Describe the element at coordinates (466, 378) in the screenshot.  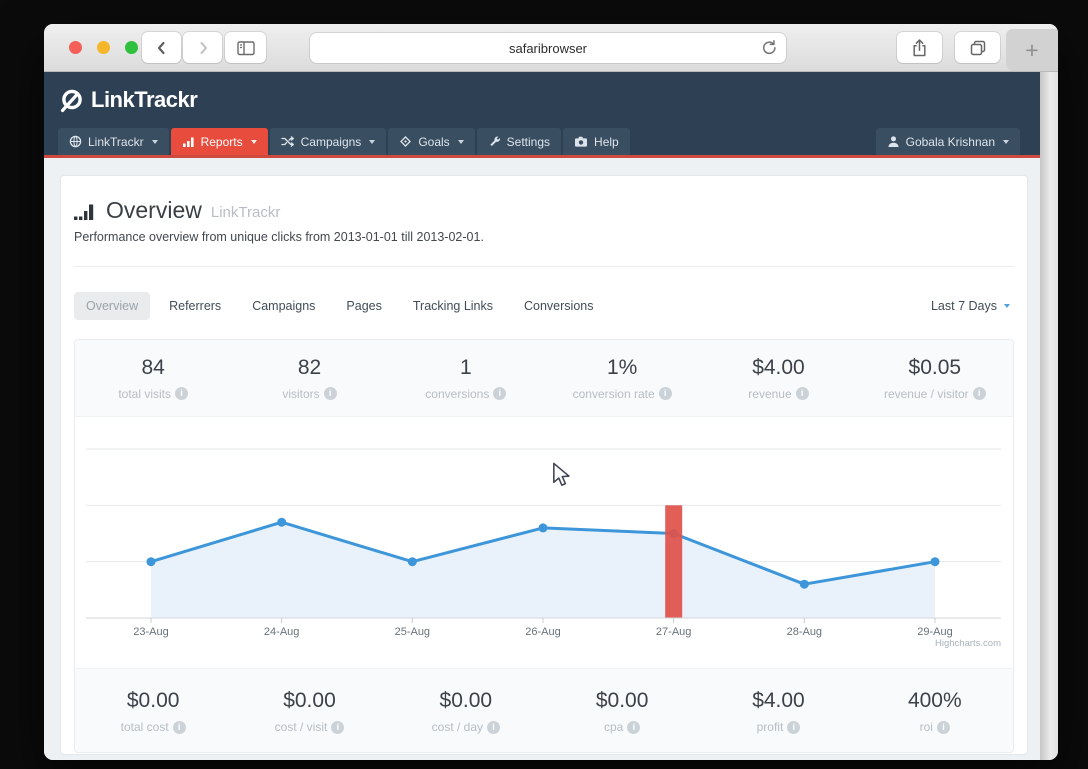
I see `stat-conversions: 1 conversions i` at that location.